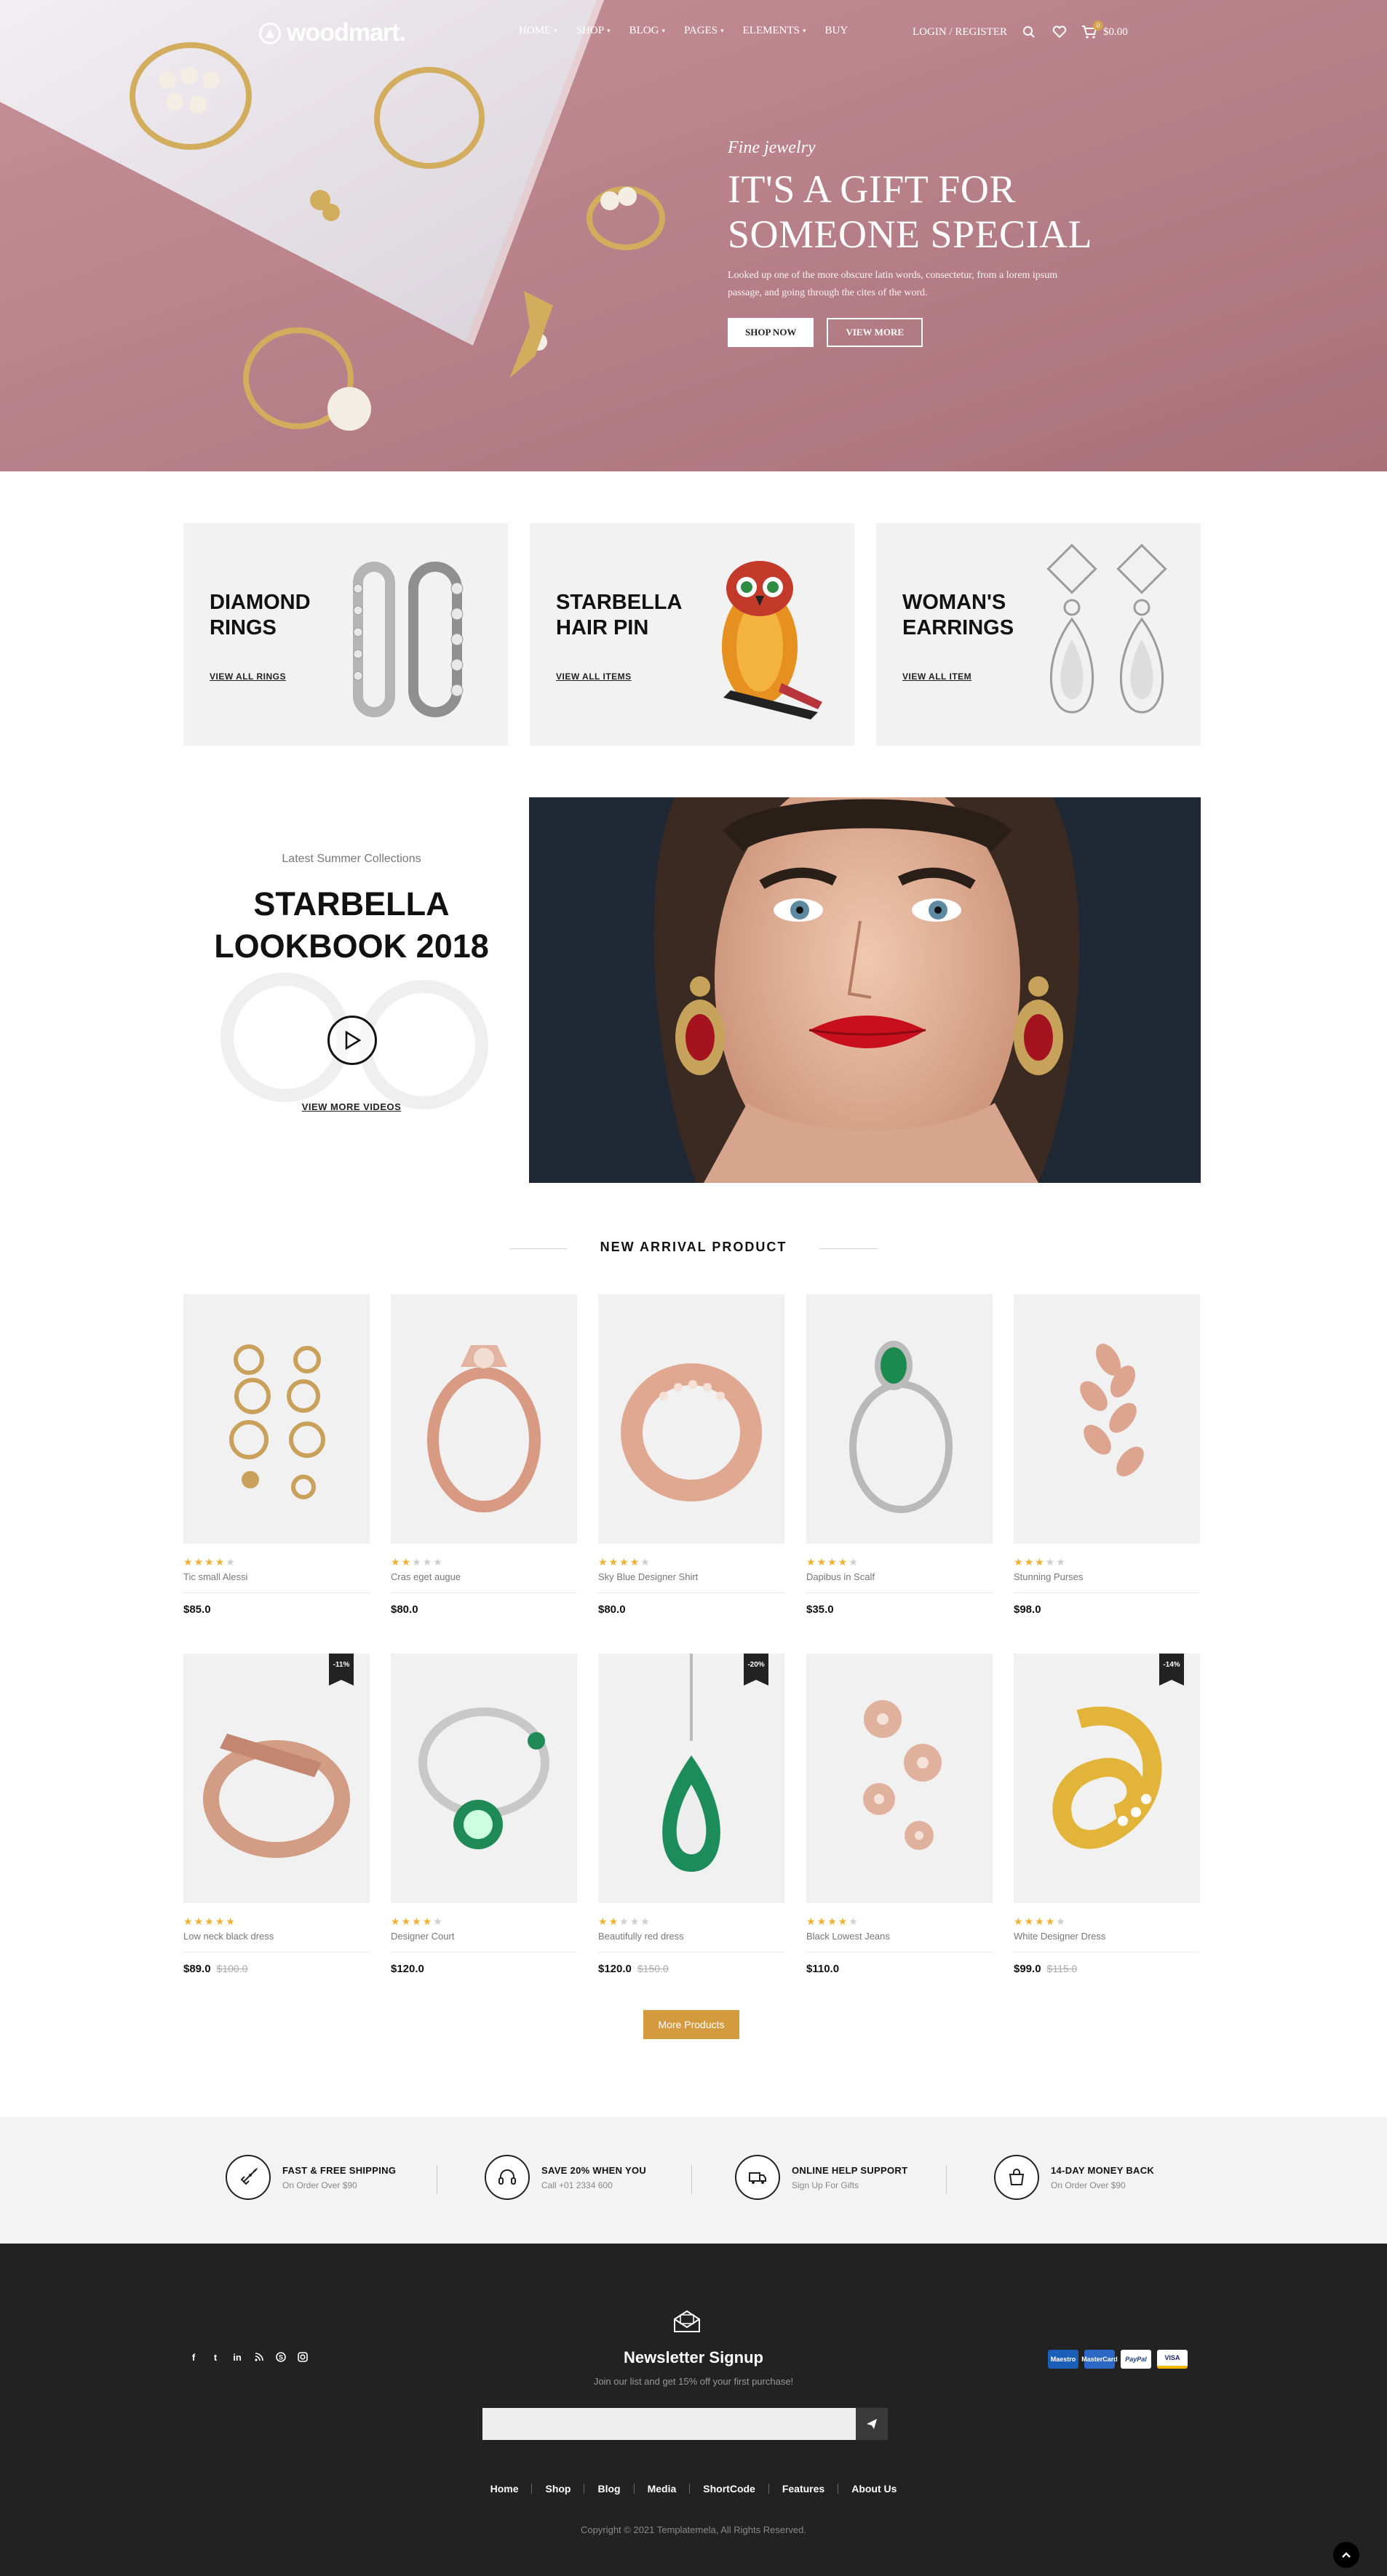  What do you see at coordinates (691, 1936) in the screenshot?
I see `product-name: Beautifully red dress` at bounding box center [691, 1936].